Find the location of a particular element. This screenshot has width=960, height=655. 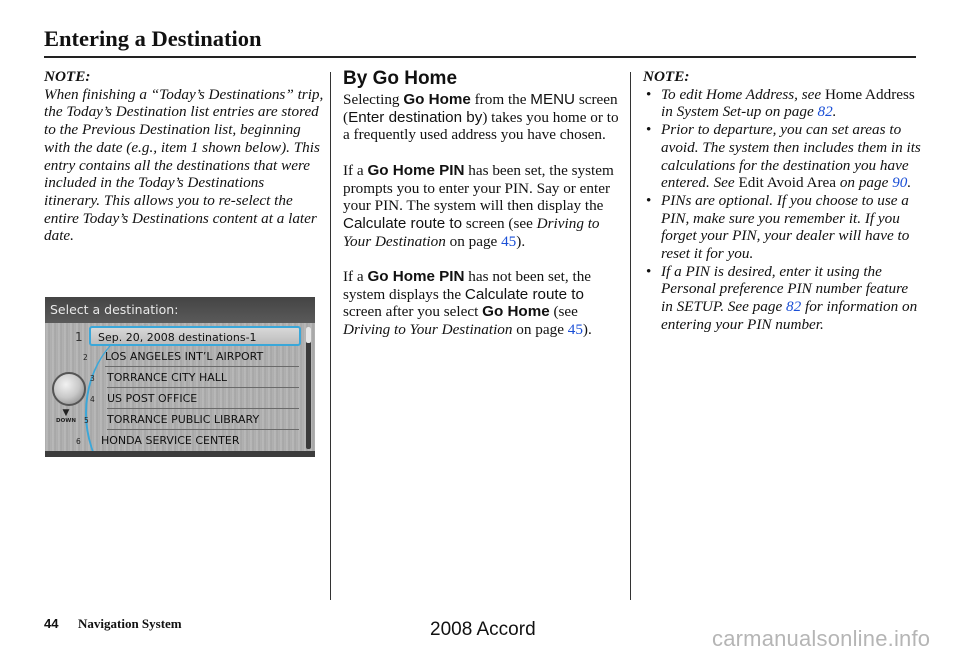

page-link-90: 90 is located at coordinates (899, 182).